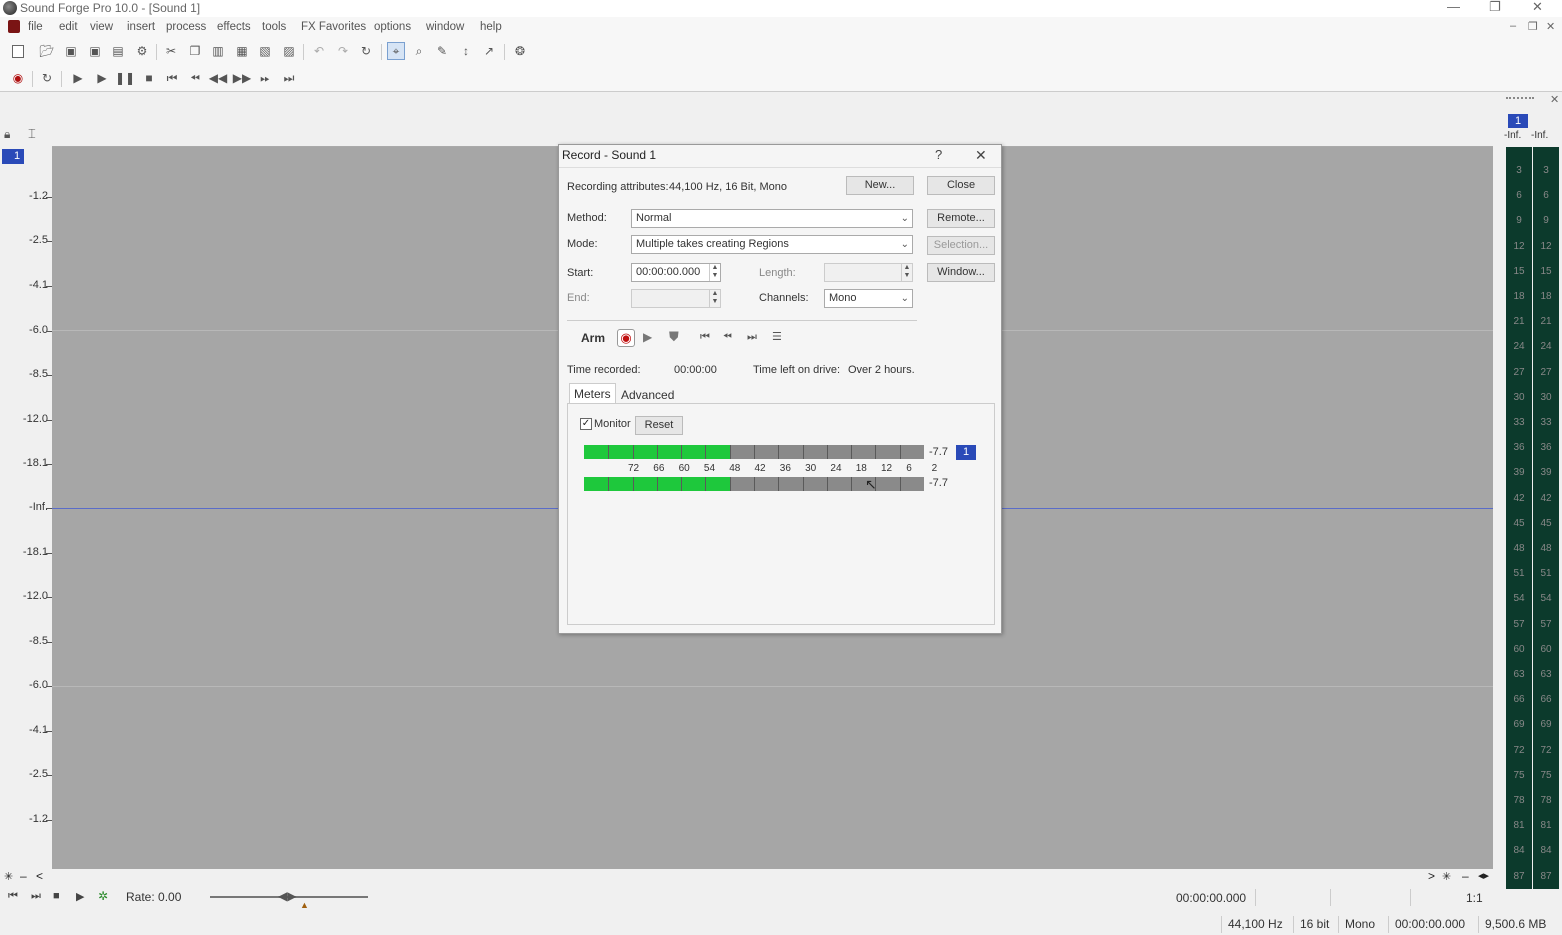 The image size is (1562, 935). I want to click on start-input: 00:00:00.000 ▲ ▼, so click(676, 272).